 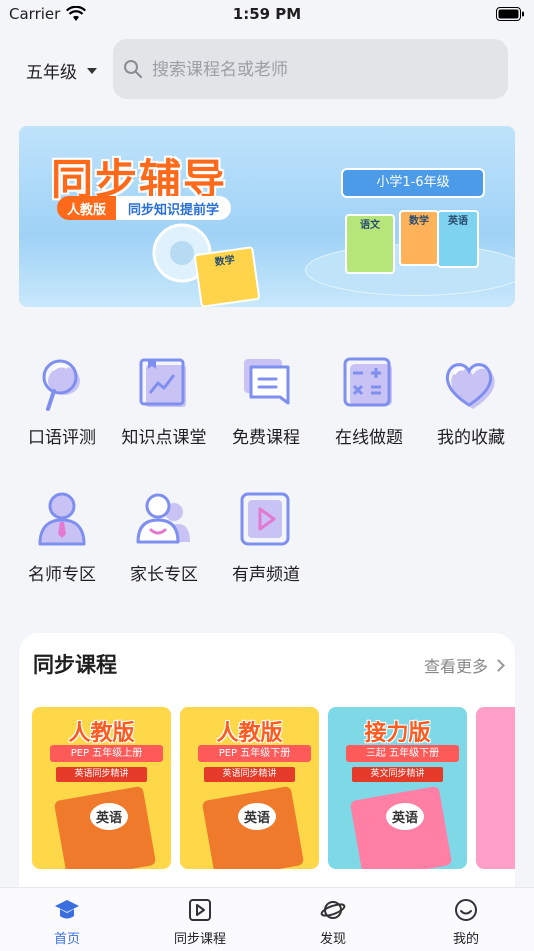 I want to click on course-tag: 英文同步精讲, so click(x=397, y=774).